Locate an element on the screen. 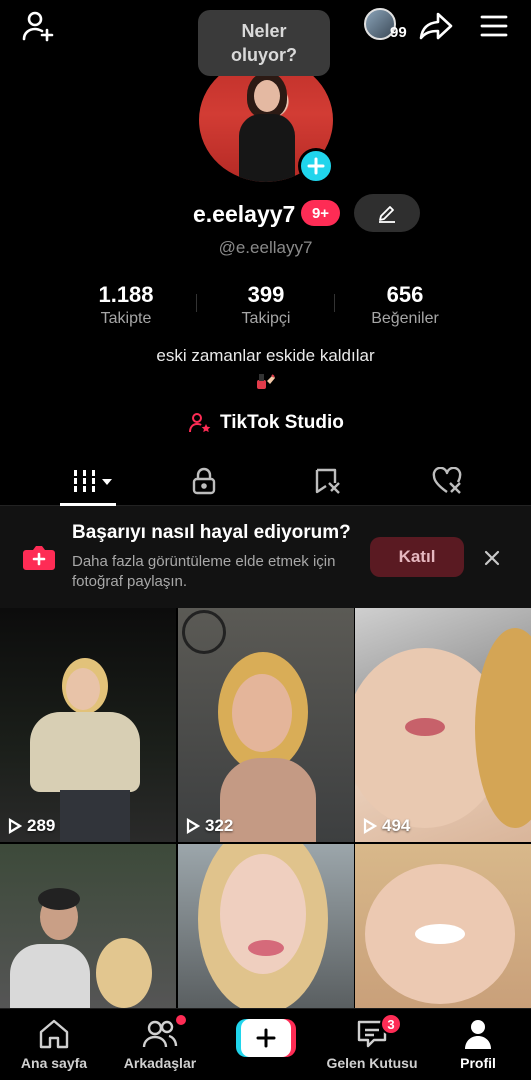  edit-profile-button is located at coordinates (387, 213).